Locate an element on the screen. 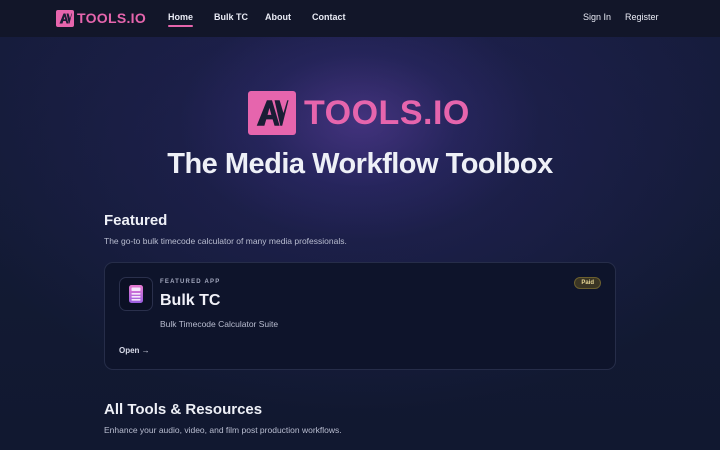 This screenshot has height=450, width=720. page-title: The Media Workflow Toolbox is located at coordinates (360, 164).